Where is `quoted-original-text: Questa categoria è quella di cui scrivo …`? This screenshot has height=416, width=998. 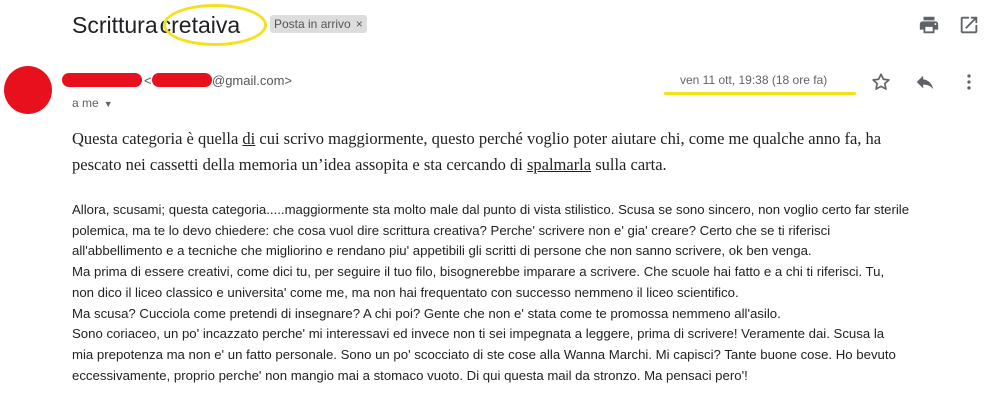 quoted-original-text: Questa categoria è quella di cui scrivo … is located at coordinates (522, 152).